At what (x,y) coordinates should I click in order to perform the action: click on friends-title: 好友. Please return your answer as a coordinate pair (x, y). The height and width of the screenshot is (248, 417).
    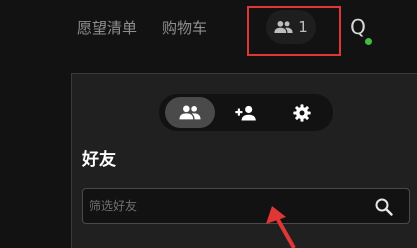
    Looking at the image, I should click on (99, 160).